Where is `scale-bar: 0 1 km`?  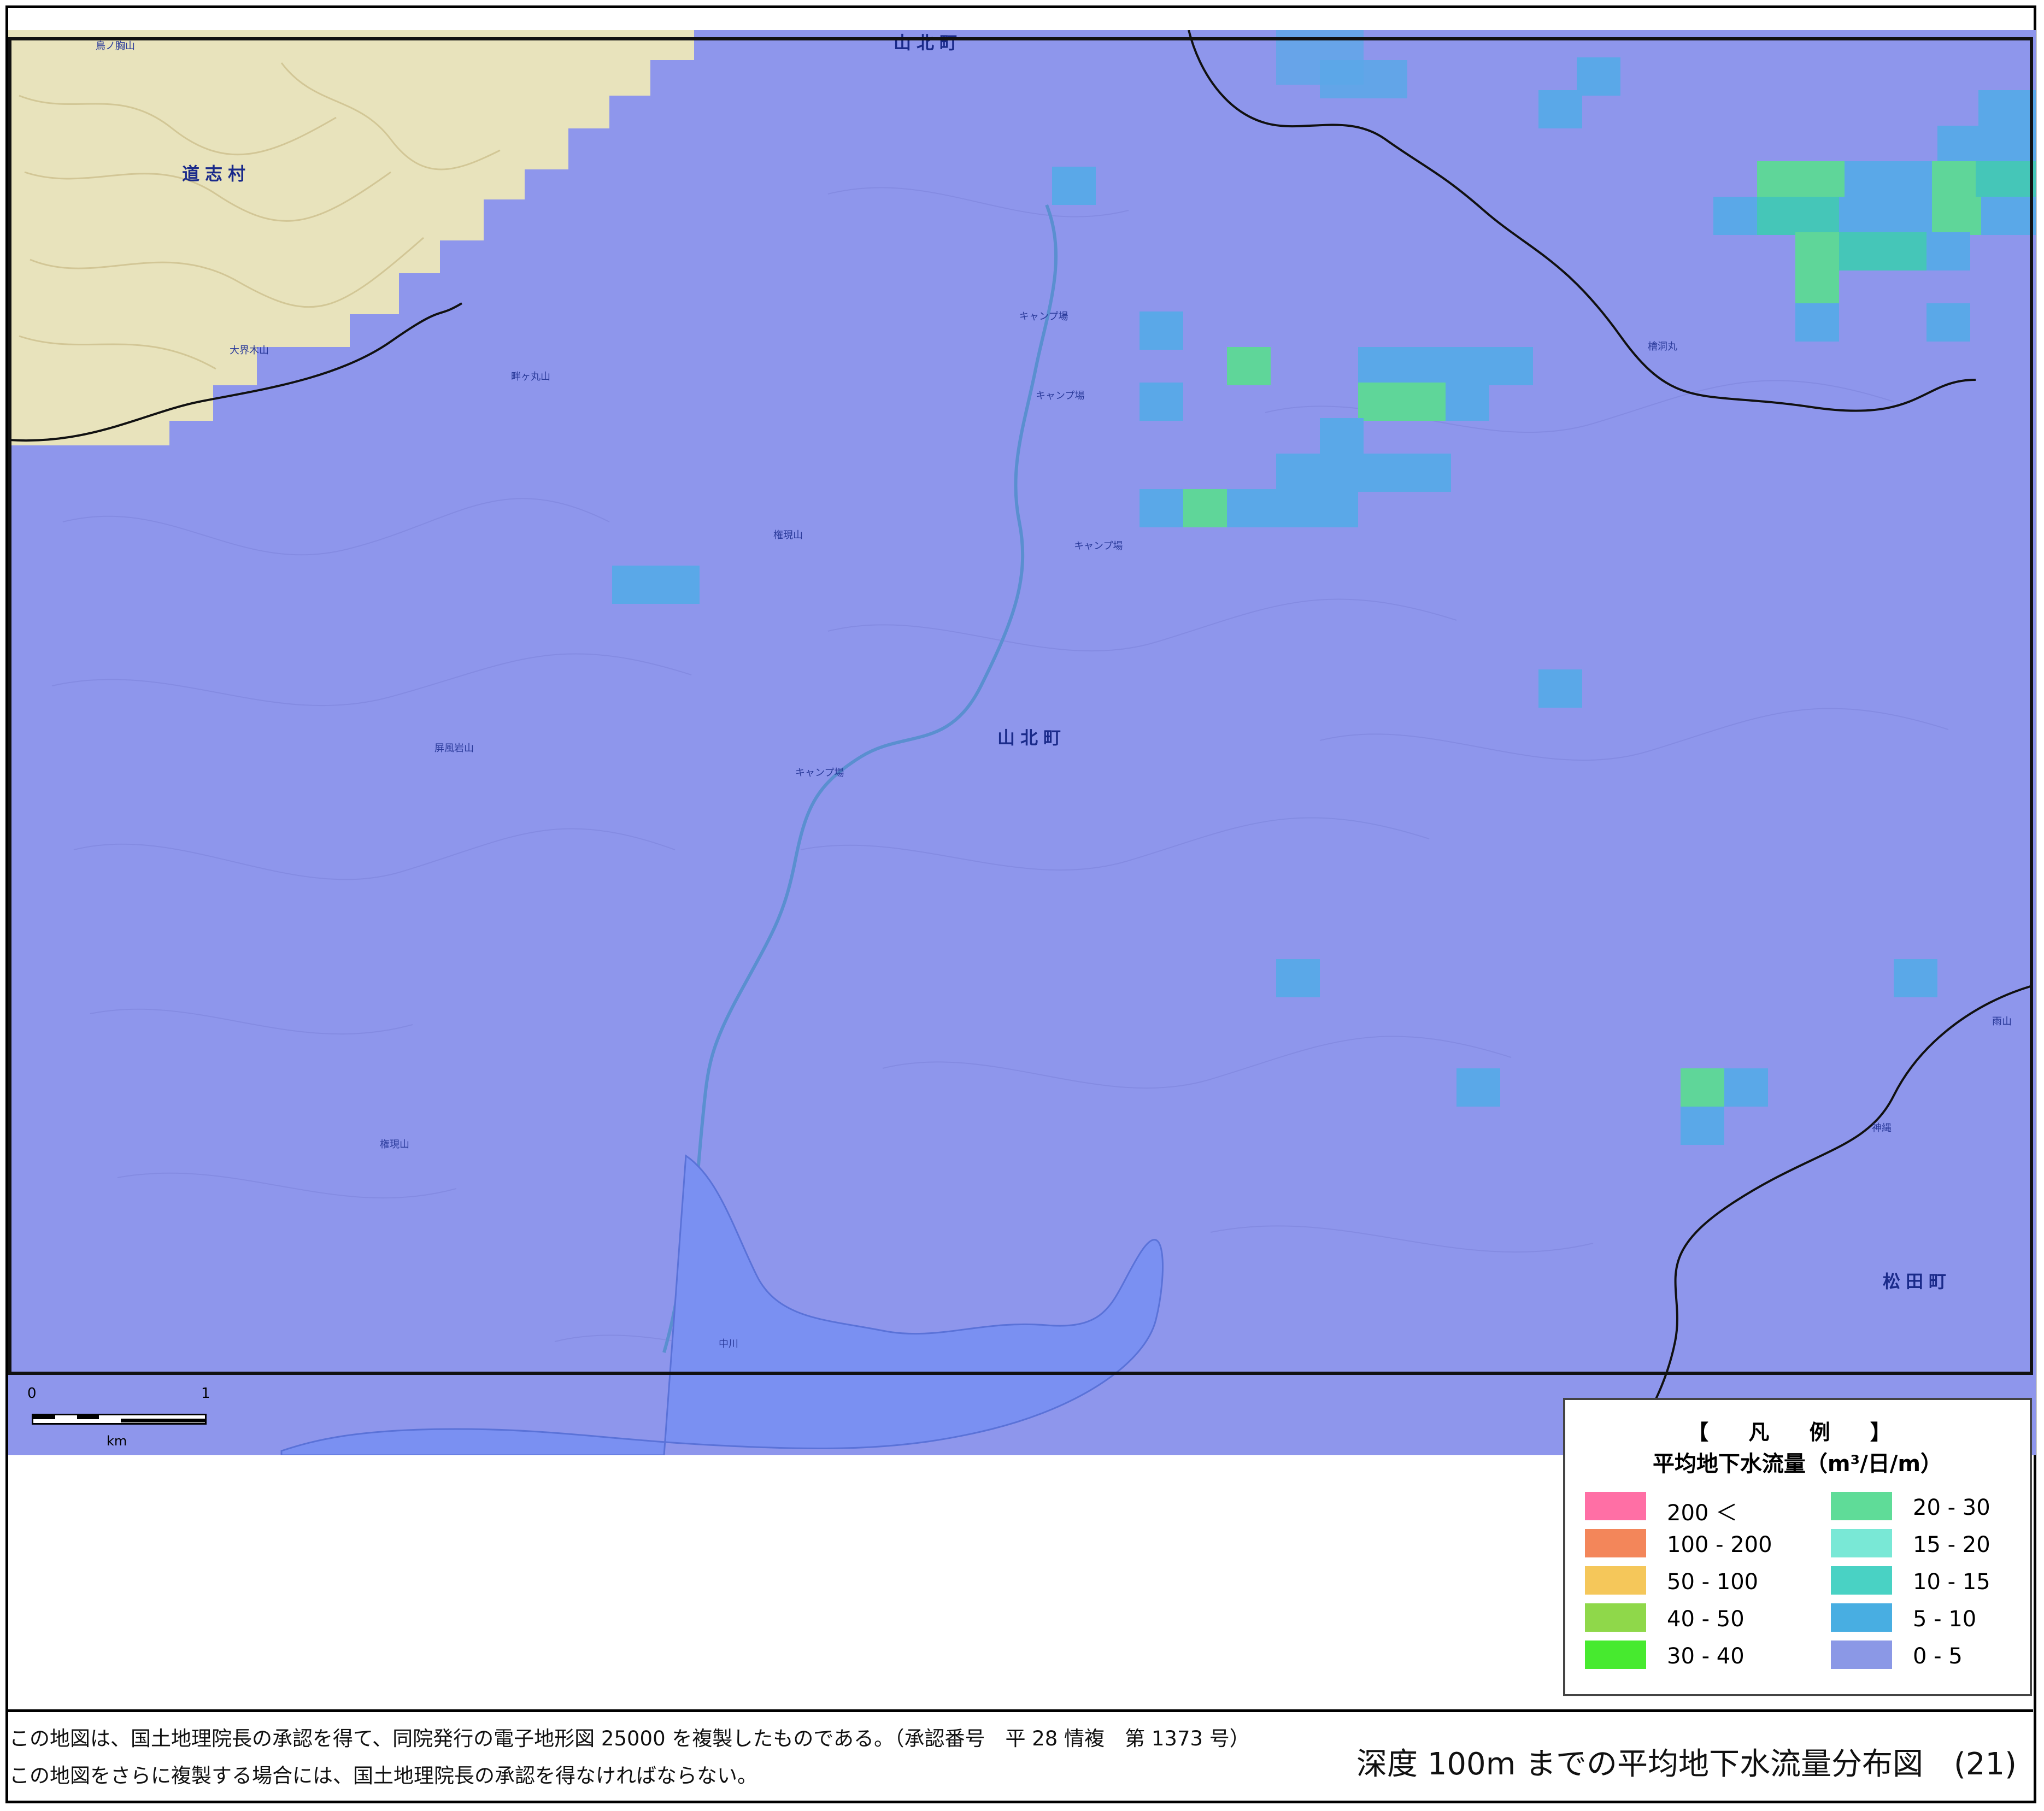 scale-bar: 0 1 km is located at coordinates (120, 1418).